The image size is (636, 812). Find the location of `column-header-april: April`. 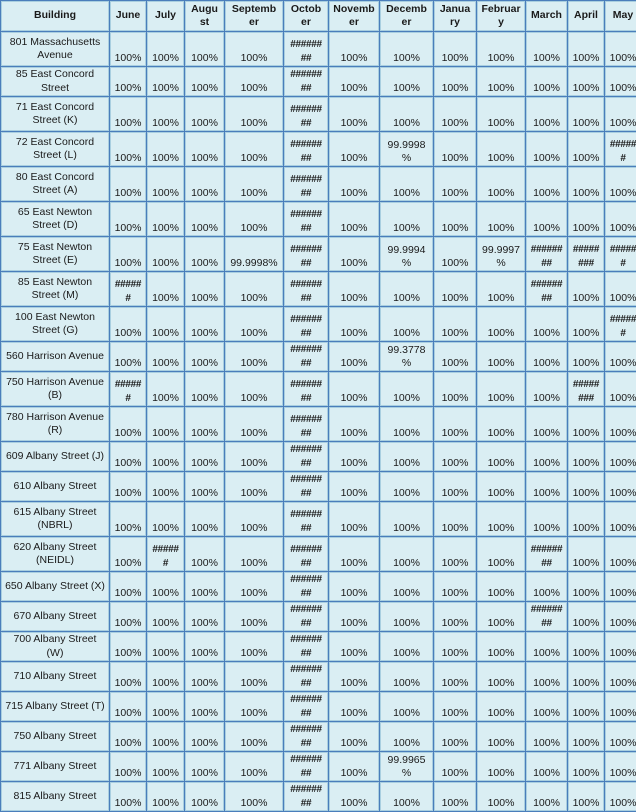

column-header-april: April is located at coordinates (586, 16).